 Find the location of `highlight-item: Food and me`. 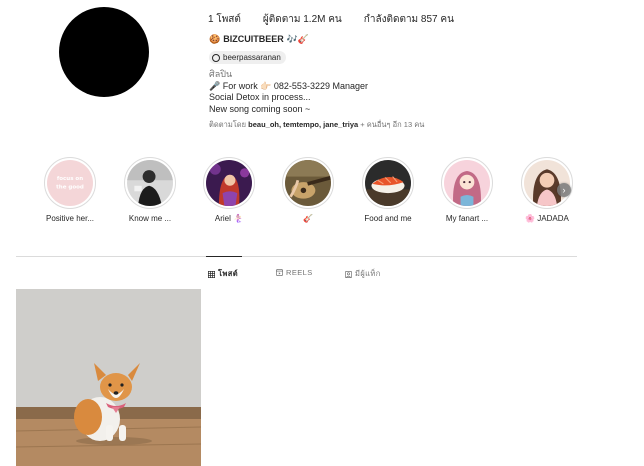

highlight-item: Food and me is located at coordinates (388, 190).